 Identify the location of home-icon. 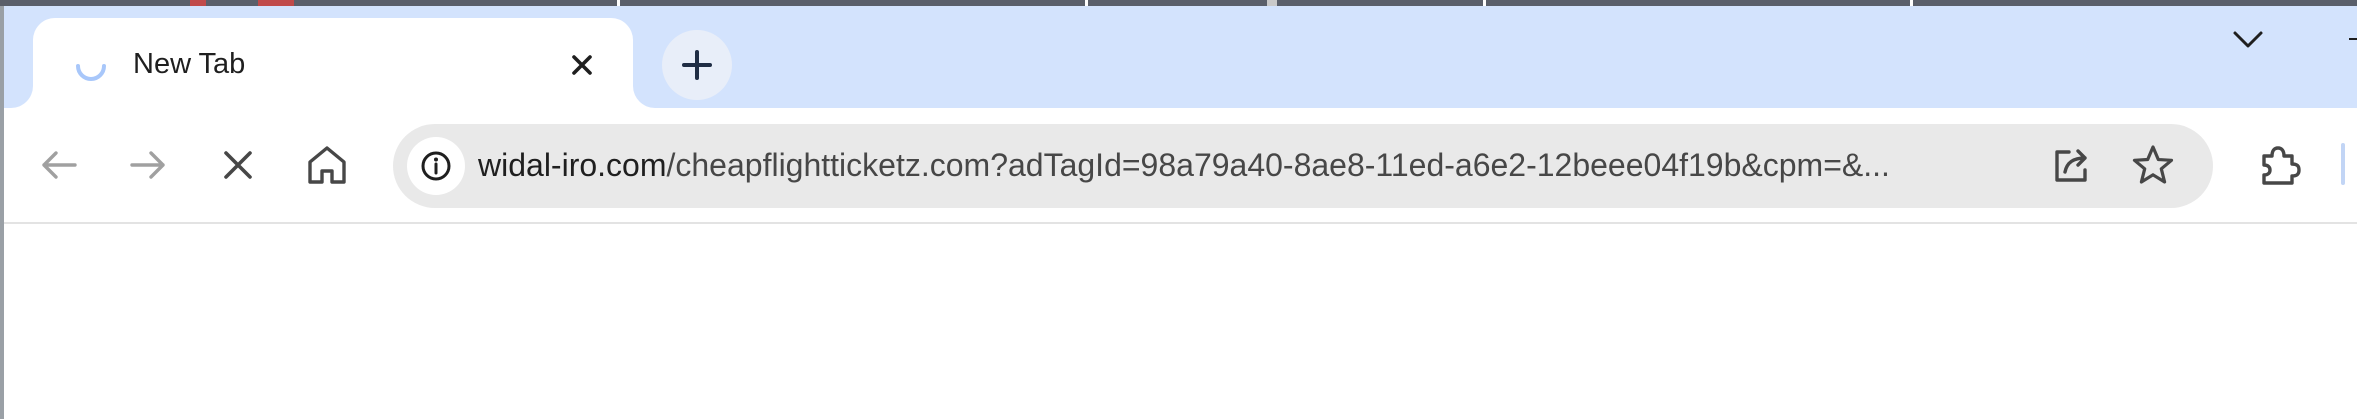
(327, 165).